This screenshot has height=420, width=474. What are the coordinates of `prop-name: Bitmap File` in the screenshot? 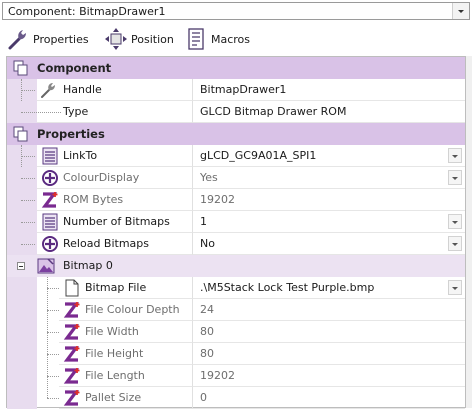 It's located at (116, 287).